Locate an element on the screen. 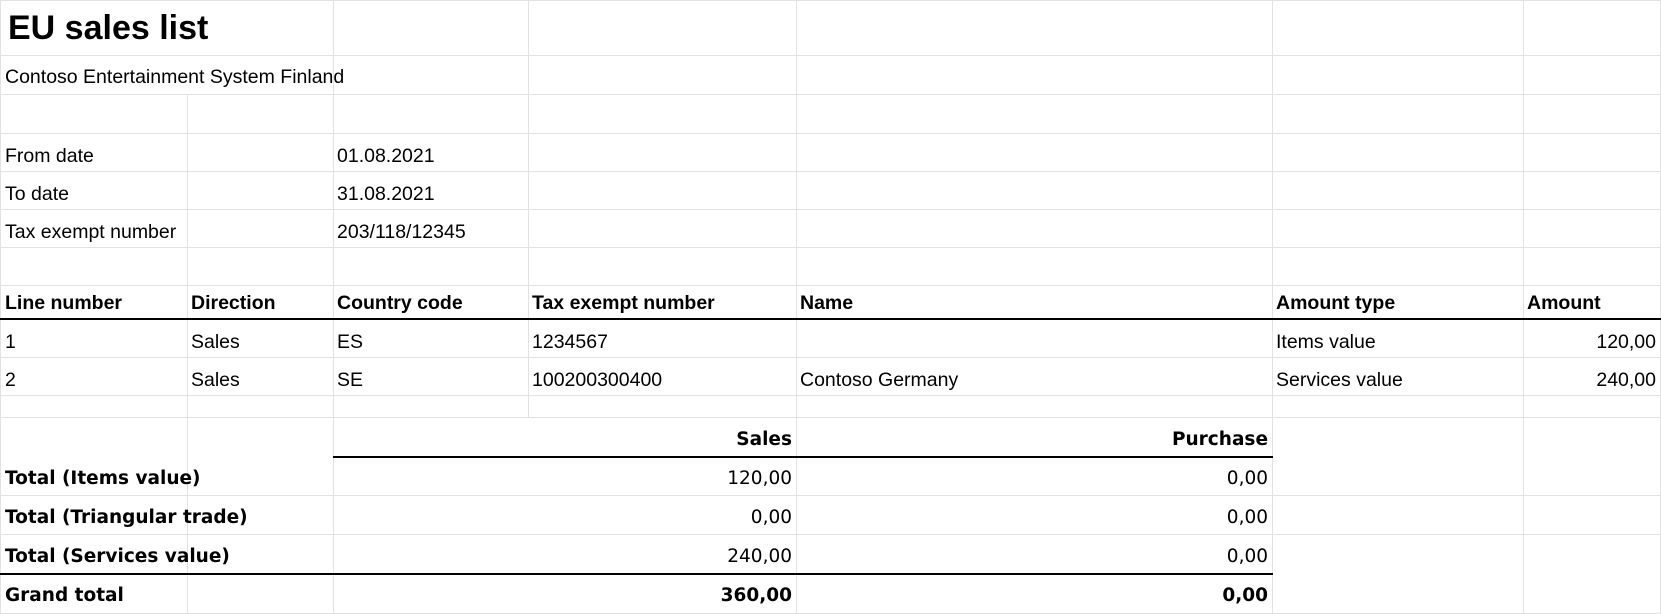 The height and width of the screenshot is (614, 1661). to-date-label: To date is located at coordinates (37, 194).